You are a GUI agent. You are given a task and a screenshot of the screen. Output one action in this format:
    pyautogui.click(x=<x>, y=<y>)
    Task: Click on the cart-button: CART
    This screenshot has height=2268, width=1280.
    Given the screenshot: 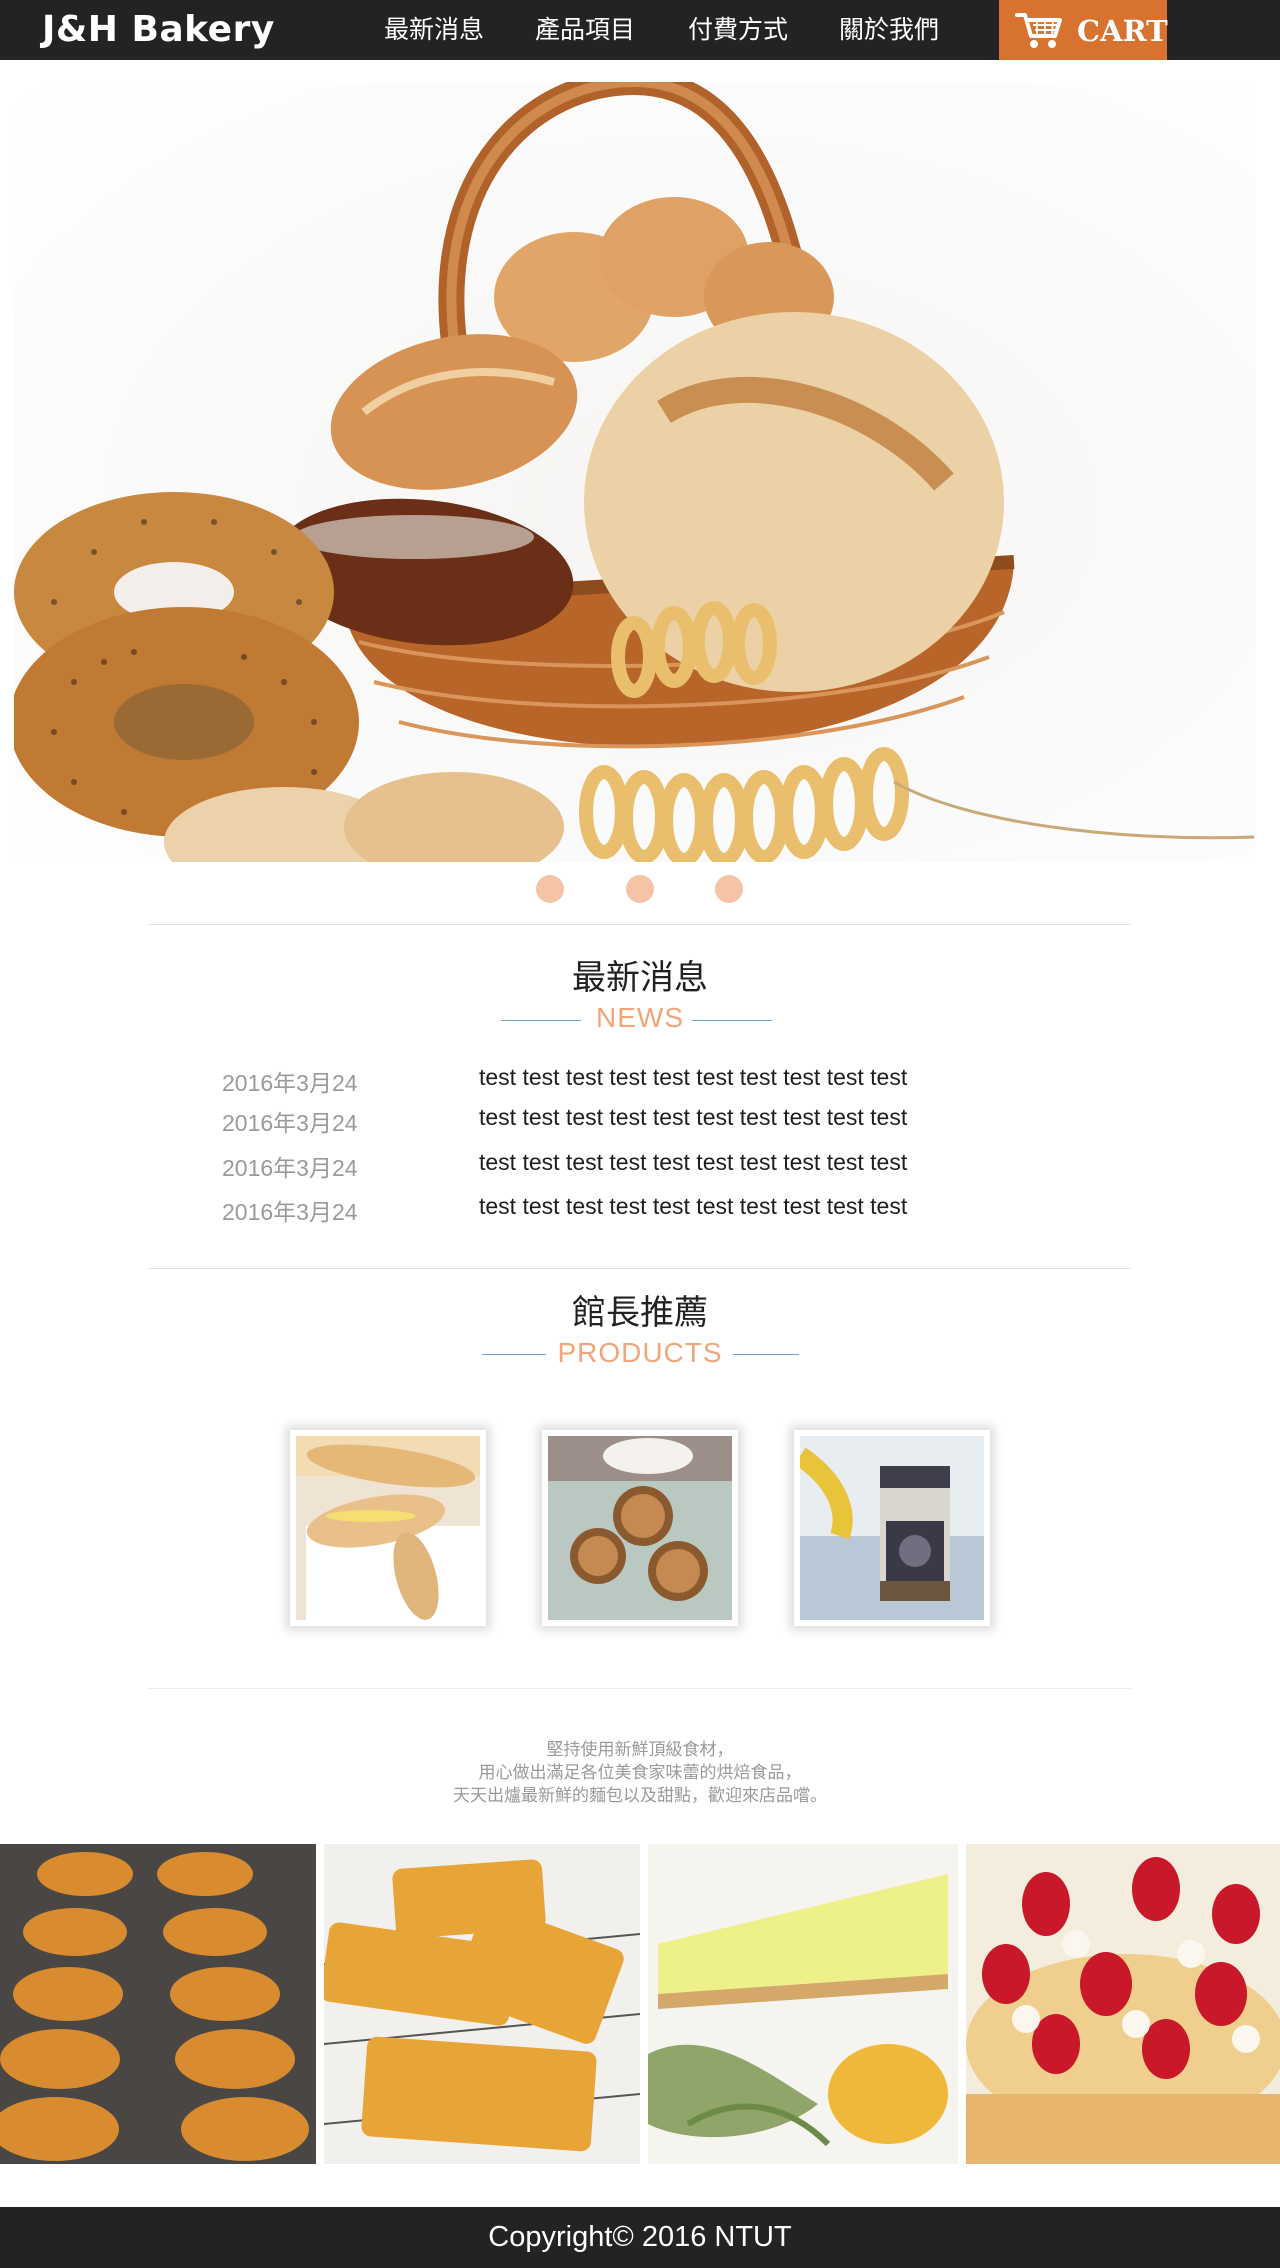 What is the action you would take?
    pyautogui.click(x=1083, y=30)
    